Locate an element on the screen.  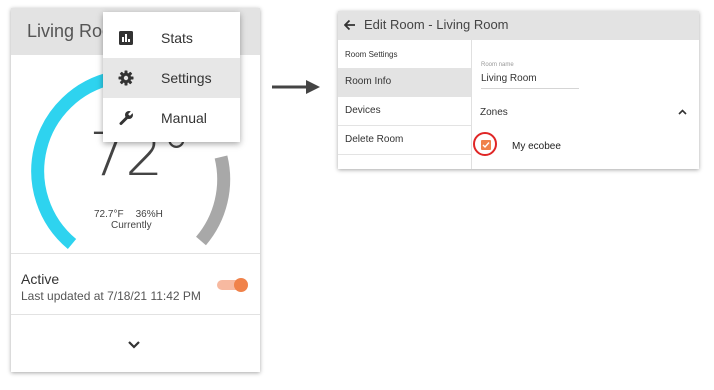
menu-item-label: Settings is located at coordinates (186, 78).